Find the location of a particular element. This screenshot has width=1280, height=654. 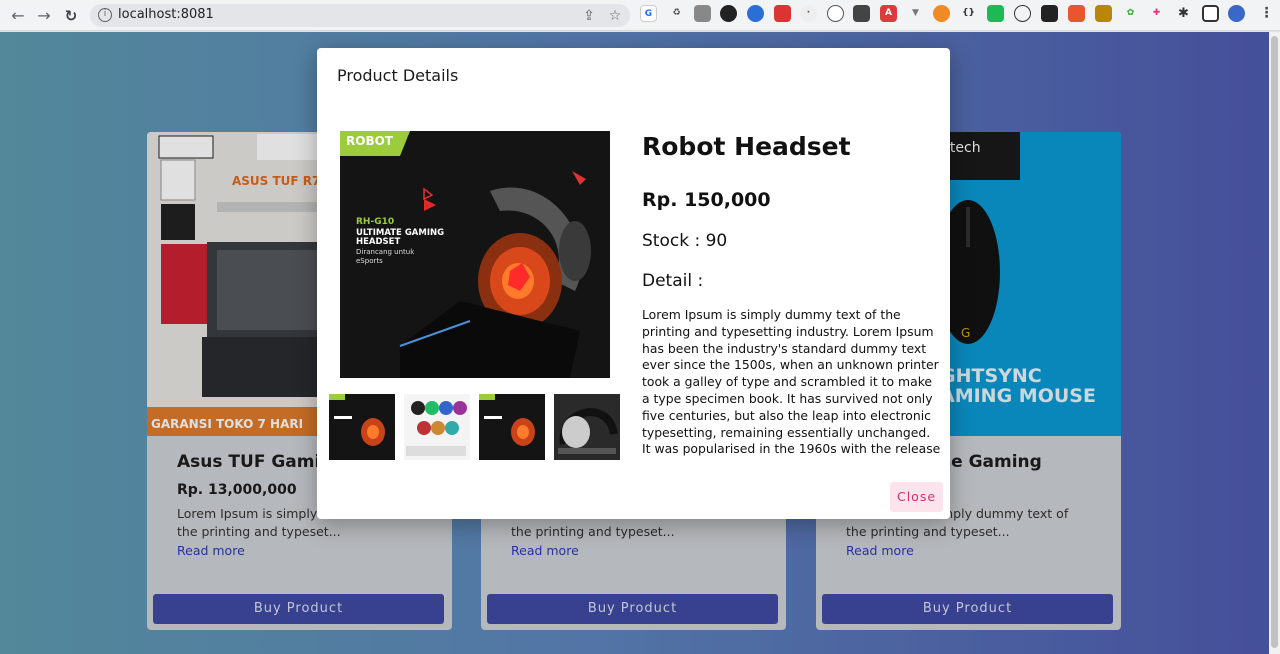

scrollbar-thumb is located at coordinates (1274, 342).